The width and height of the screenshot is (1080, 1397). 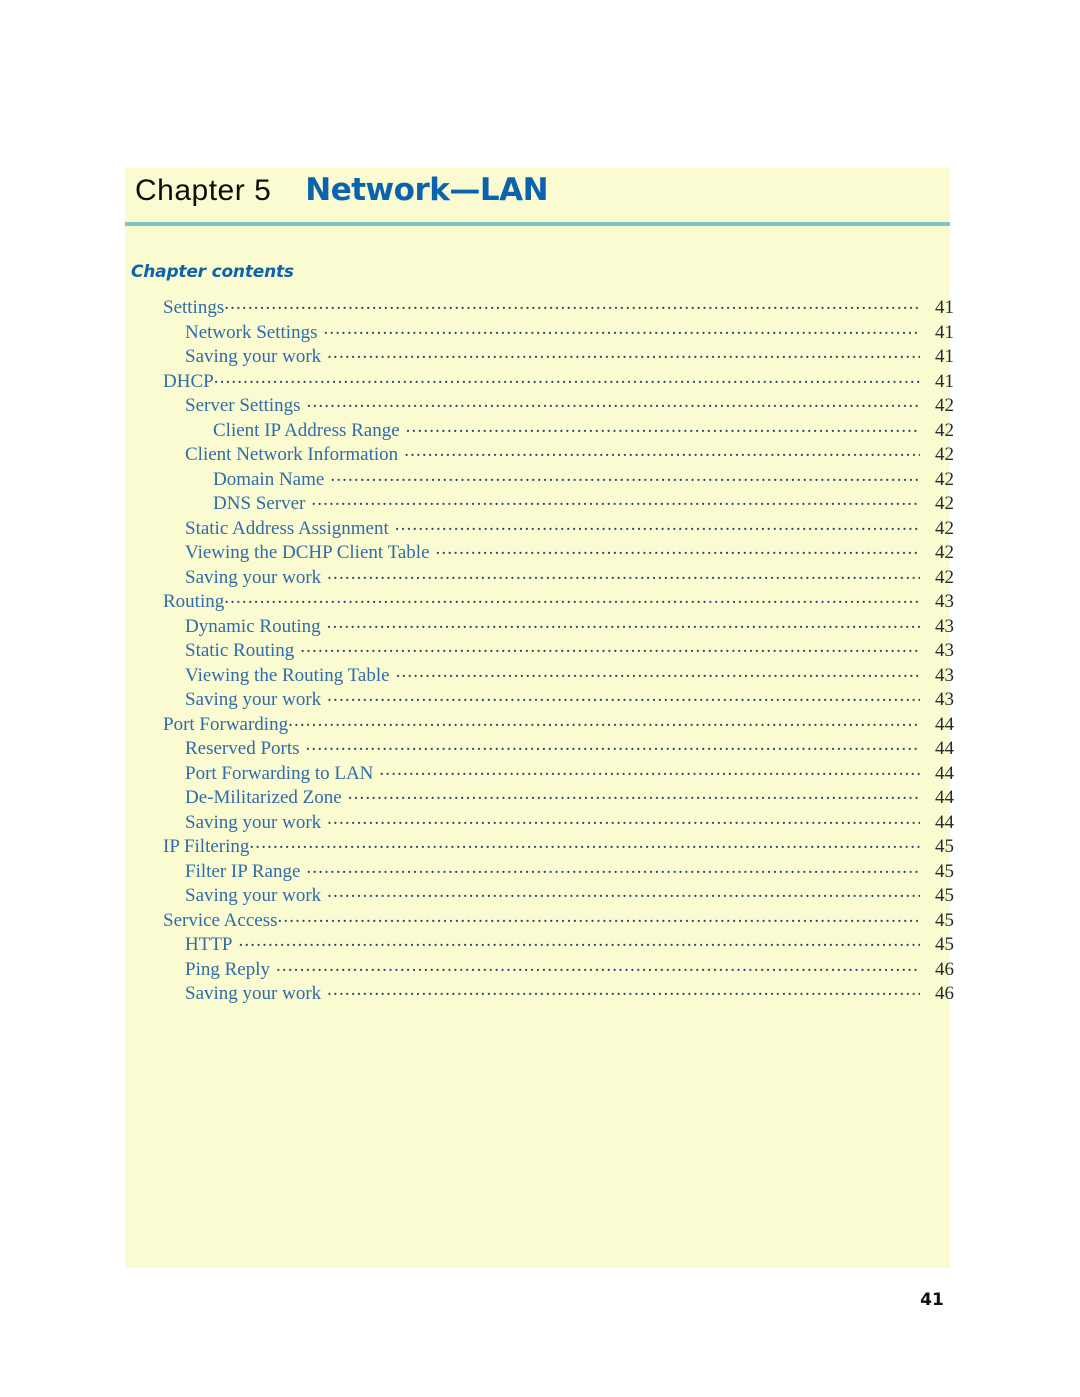 What do you see at coordinates (542, 196) in the screenshot?
I see `chapter-header: Chapter 5 Network—LAN` at bounding box center [542, 196].